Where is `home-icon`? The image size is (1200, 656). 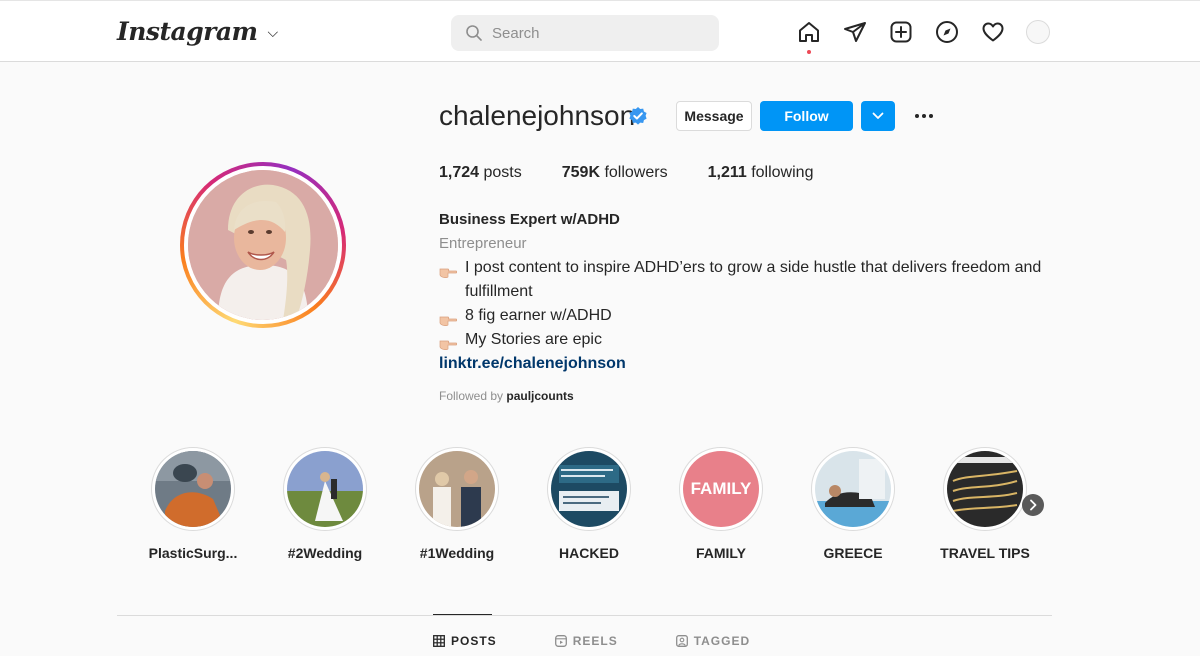
home-icon is located at coordinates (809, 36).